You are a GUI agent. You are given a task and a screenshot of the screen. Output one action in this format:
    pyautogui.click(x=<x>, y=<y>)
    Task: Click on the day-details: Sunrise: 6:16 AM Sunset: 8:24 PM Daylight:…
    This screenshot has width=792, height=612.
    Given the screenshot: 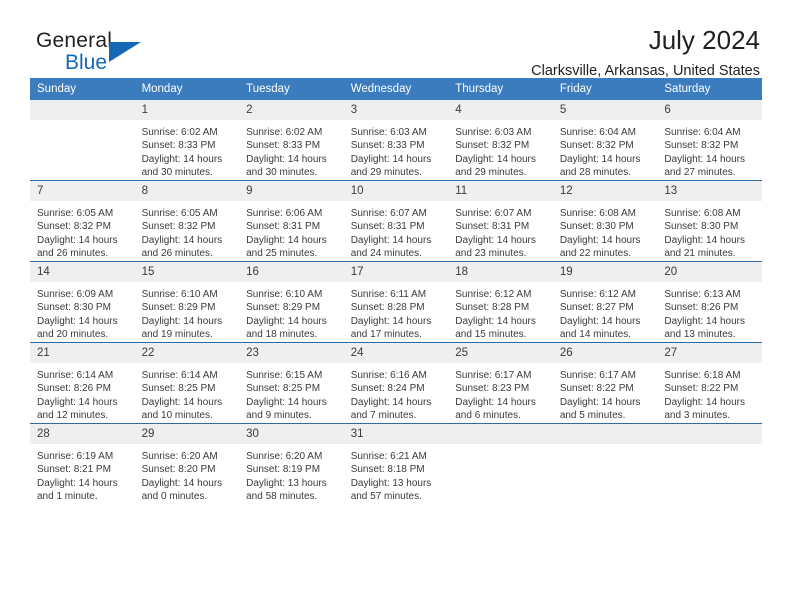 What is the action you would take?
    pyautogui.click(x=396, y=393)
    